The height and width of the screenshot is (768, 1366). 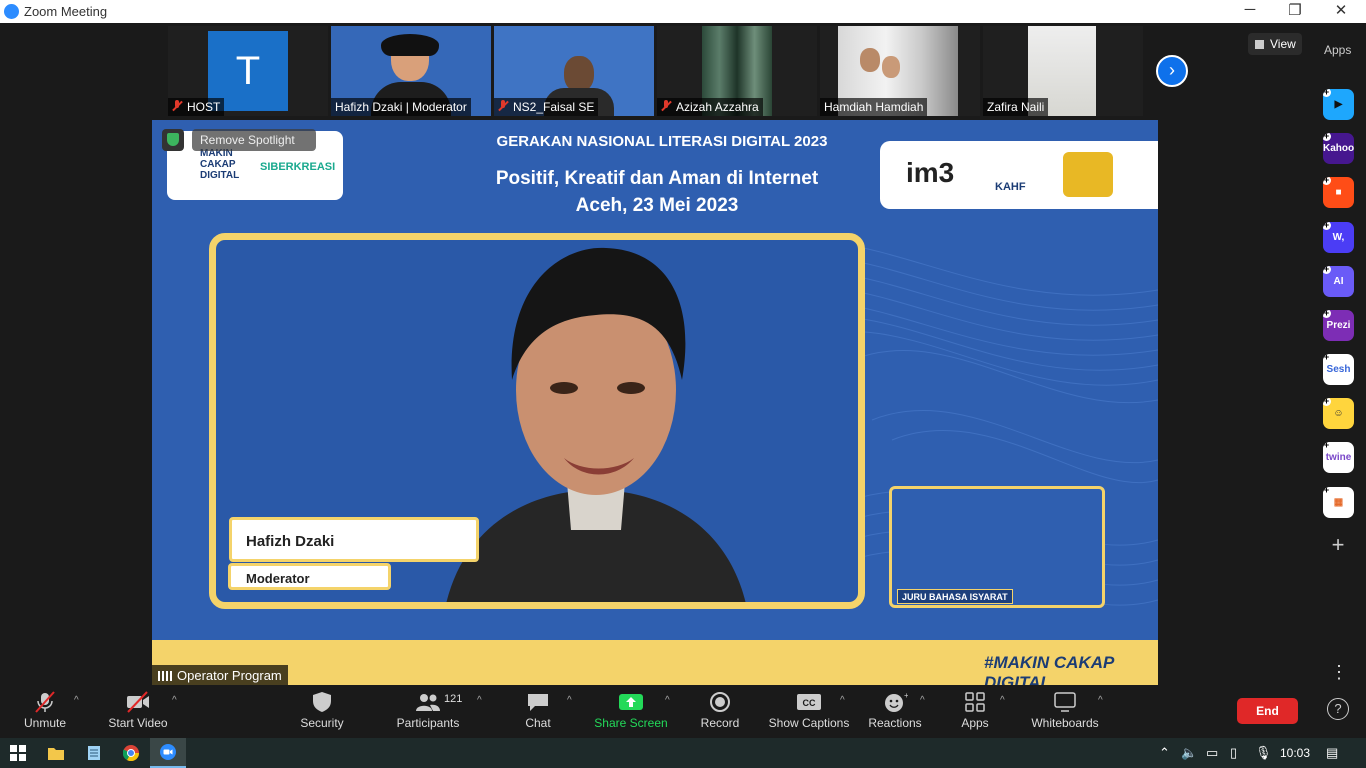 What do you see at coordinates (174, 700) in the screenshot?
I see `video-options-caret: ^` at bounding box center [174, 700].